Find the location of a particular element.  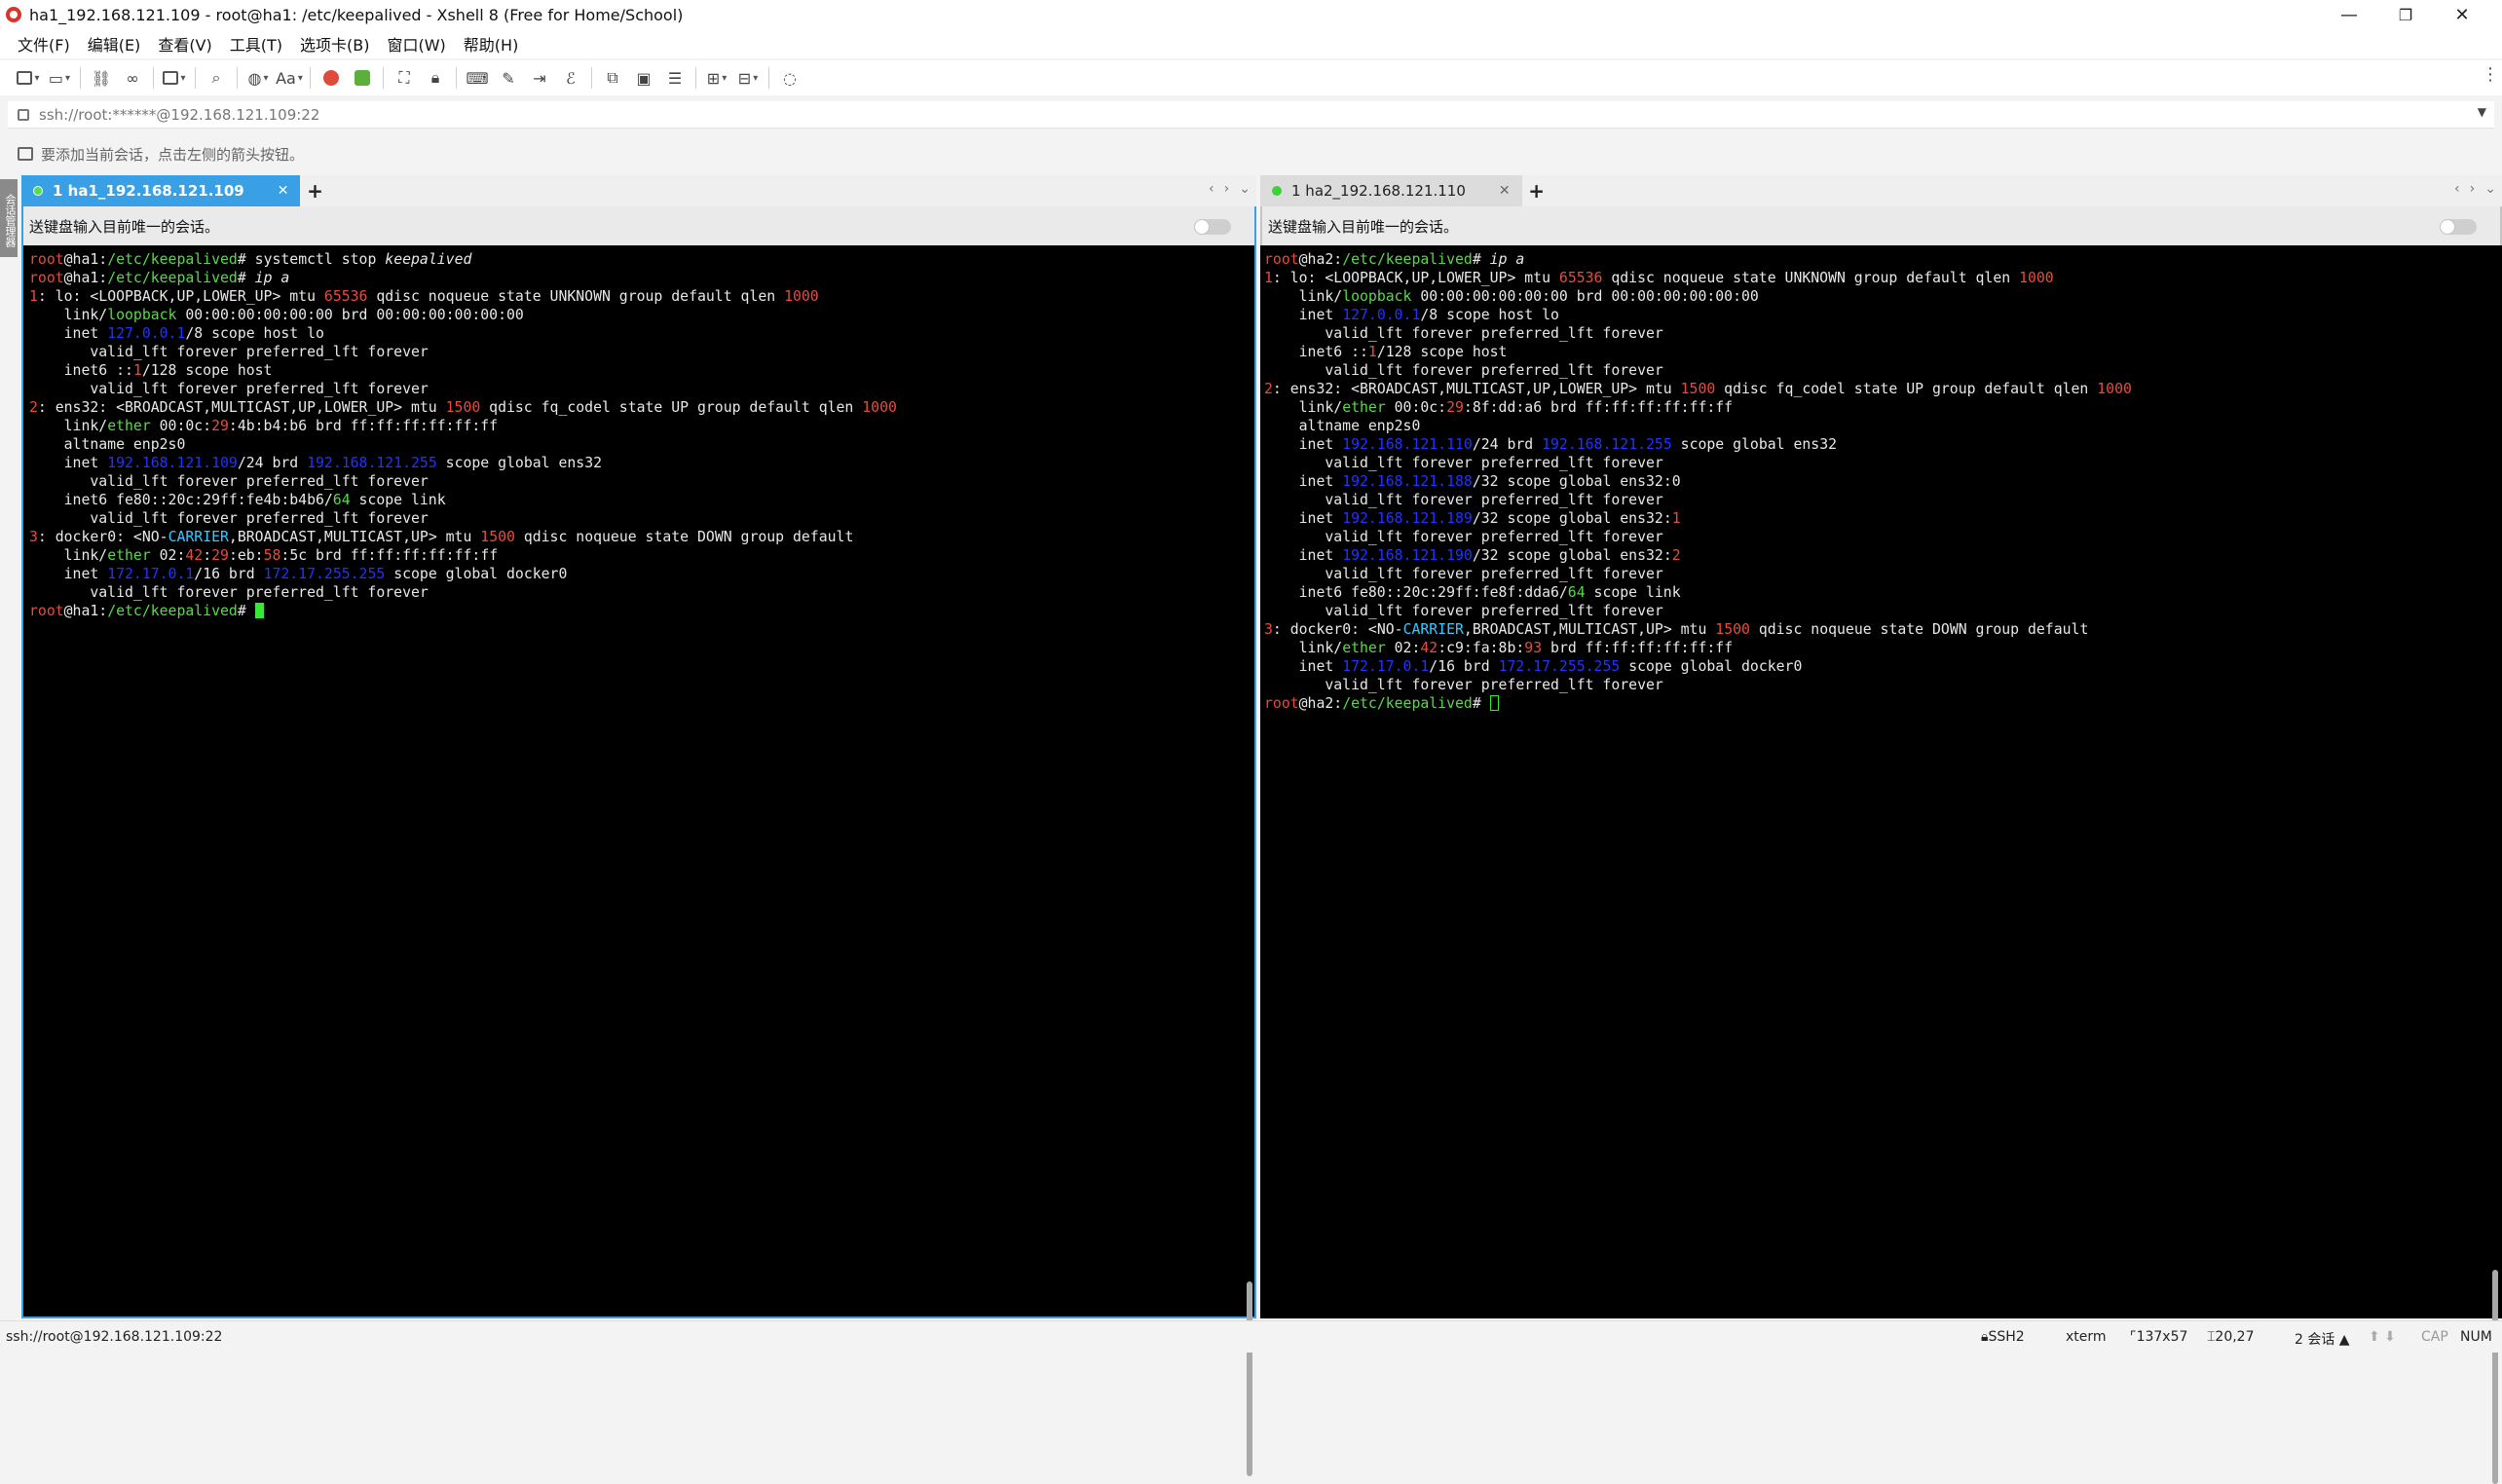

restore-button: ❐ is located at coordinates (2405, 14).